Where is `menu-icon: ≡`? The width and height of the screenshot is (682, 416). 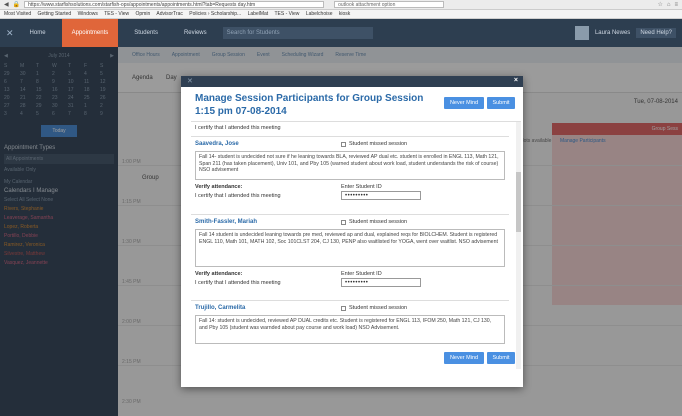
menu-icon: ≡ is located at coordinates (676, 5).